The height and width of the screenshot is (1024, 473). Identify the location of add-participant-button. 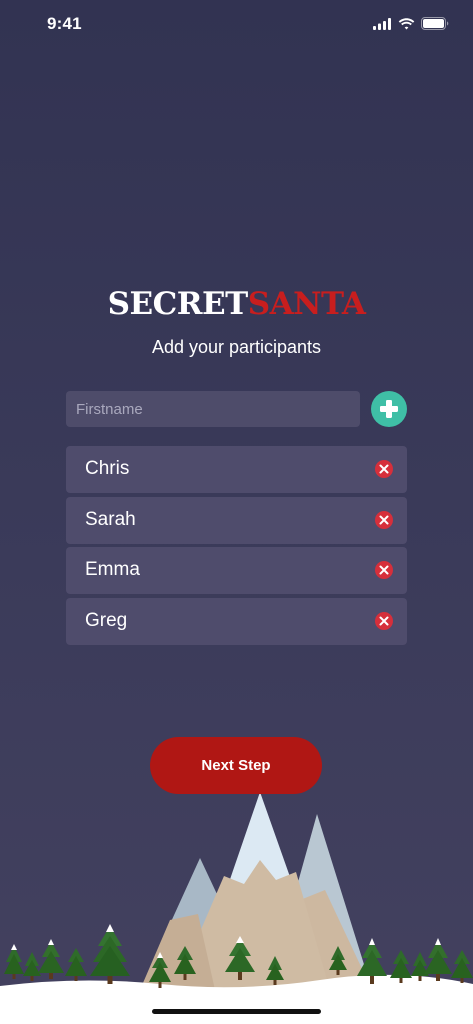
(389, 409).